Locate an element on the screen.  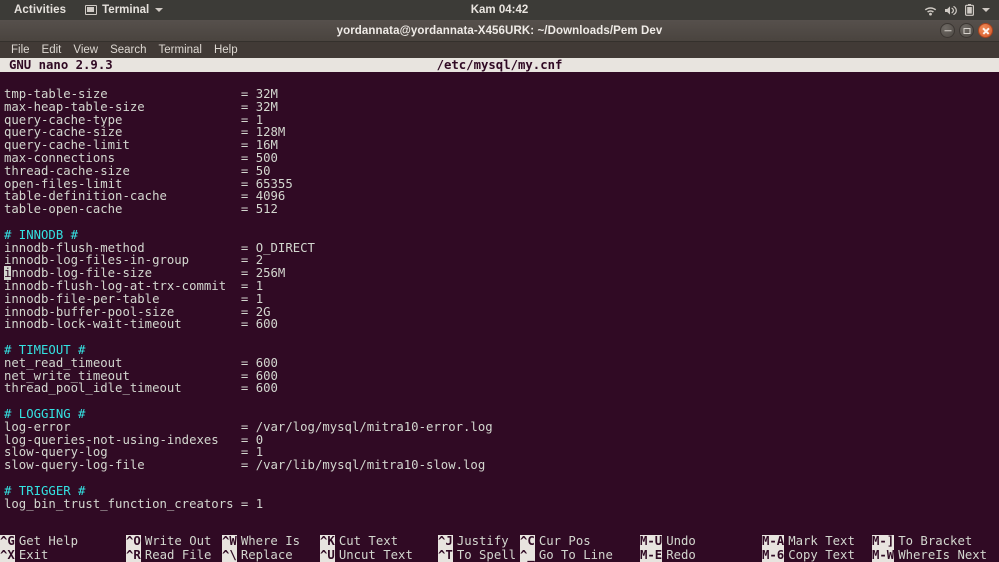
nano-title-bar: GNU nano 2.9.3 /etc/mysql/my.cnf is located at coordinates (499, 65).